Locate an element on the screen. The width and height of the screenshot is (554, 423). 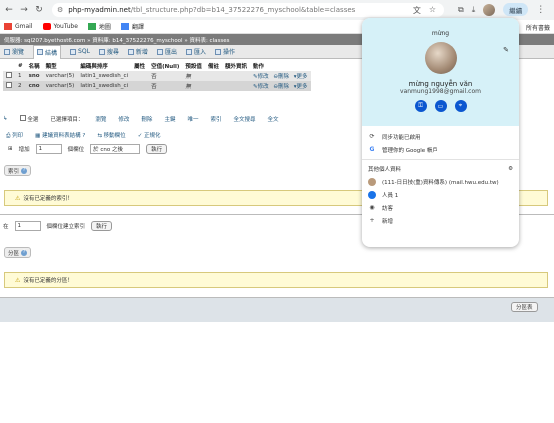
other-profiles-heading: 其他個人資料 is located at coordinates (385, 170).